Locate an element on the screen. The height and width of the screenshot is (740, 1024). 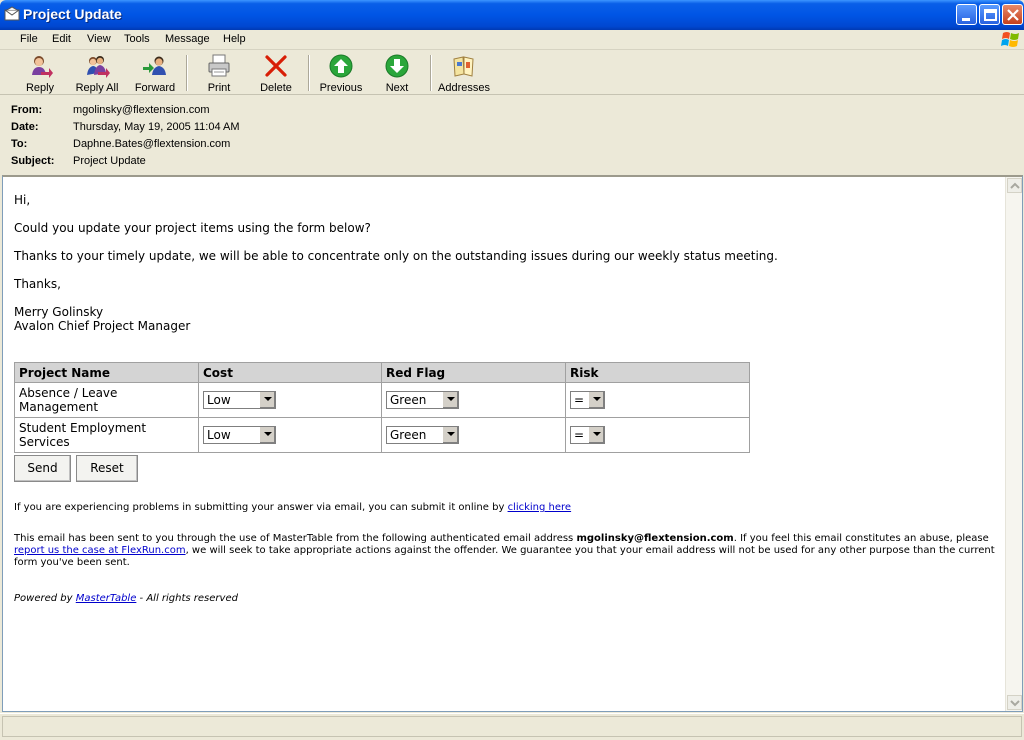
column-header: Project Name is located at coordinates (106, 372).